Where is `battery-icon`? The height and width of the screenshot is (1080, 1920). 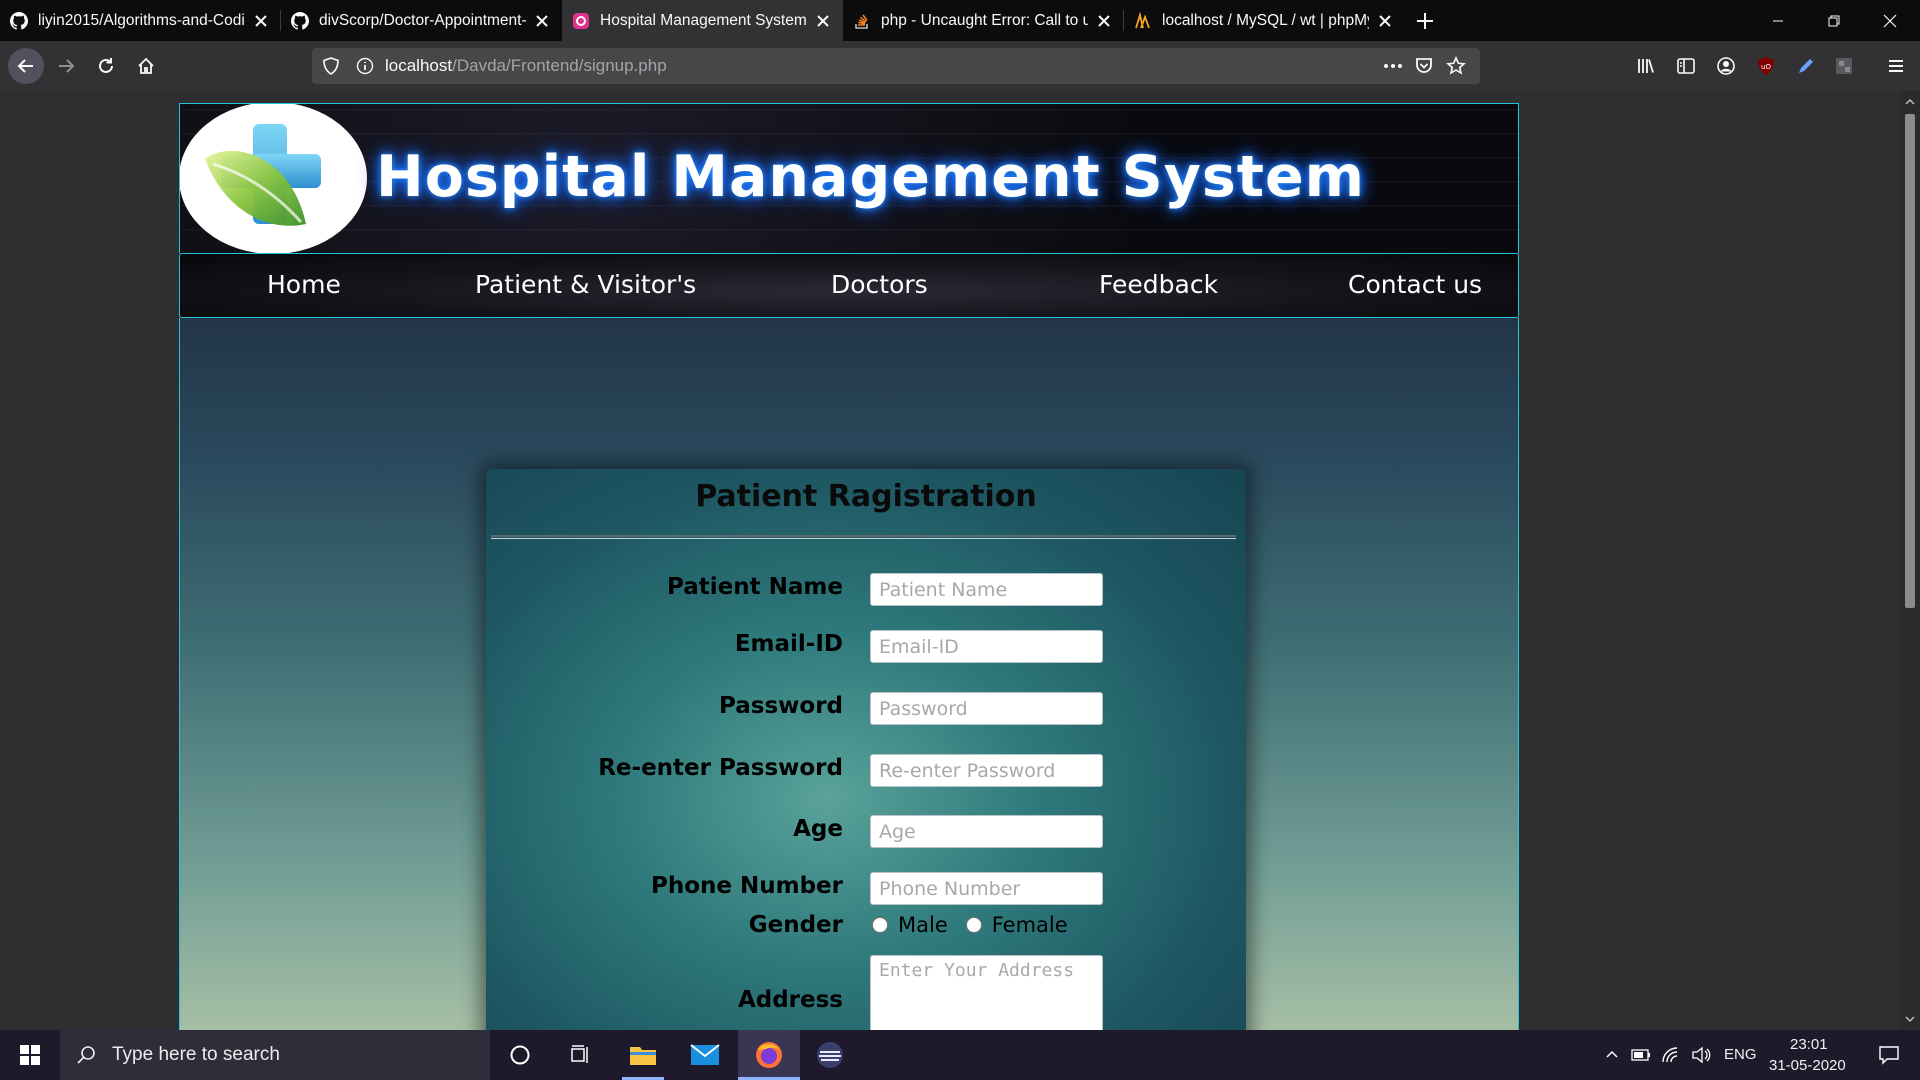 battery-icon is located at coordinates (1640, 1055).